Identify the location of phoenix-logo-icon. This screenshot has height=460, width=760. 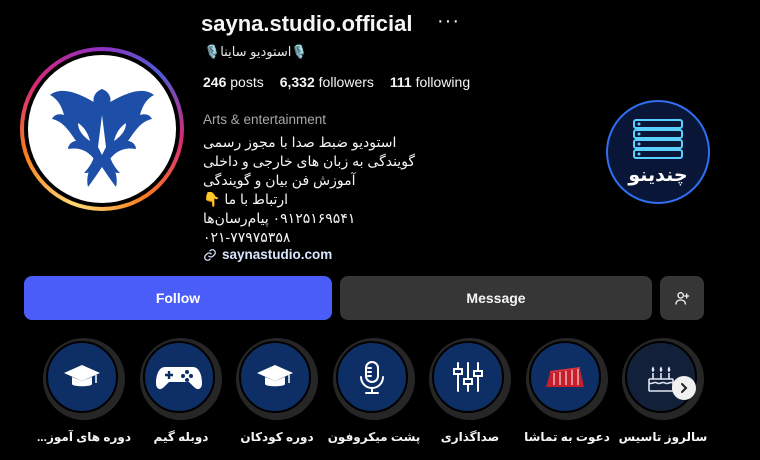
(102, 138).